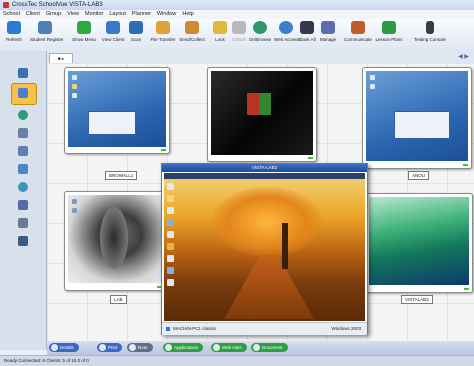  I want to click on file-transfer-icon, so click(163, 27).